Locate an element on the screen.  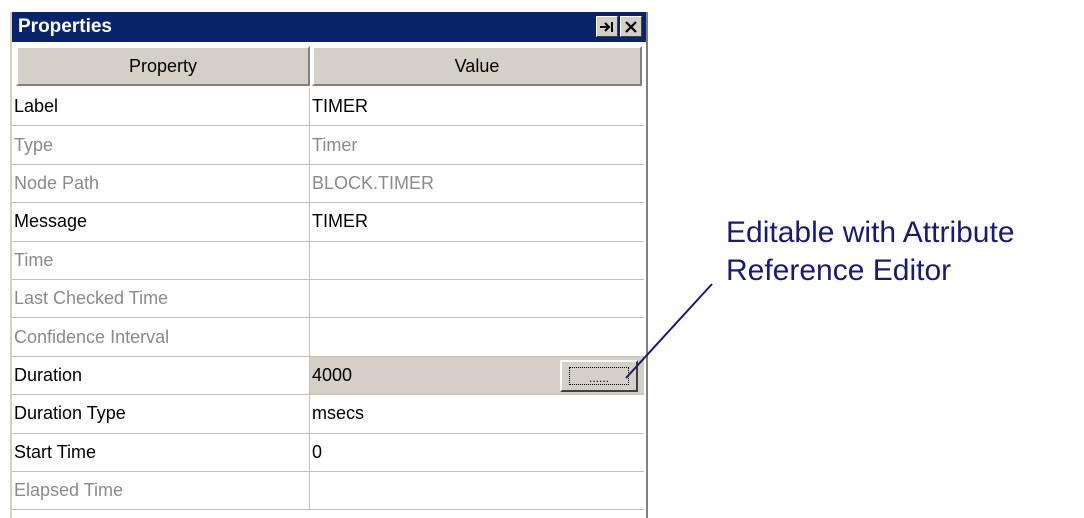
close-icon is located at coordinates (631, 26).